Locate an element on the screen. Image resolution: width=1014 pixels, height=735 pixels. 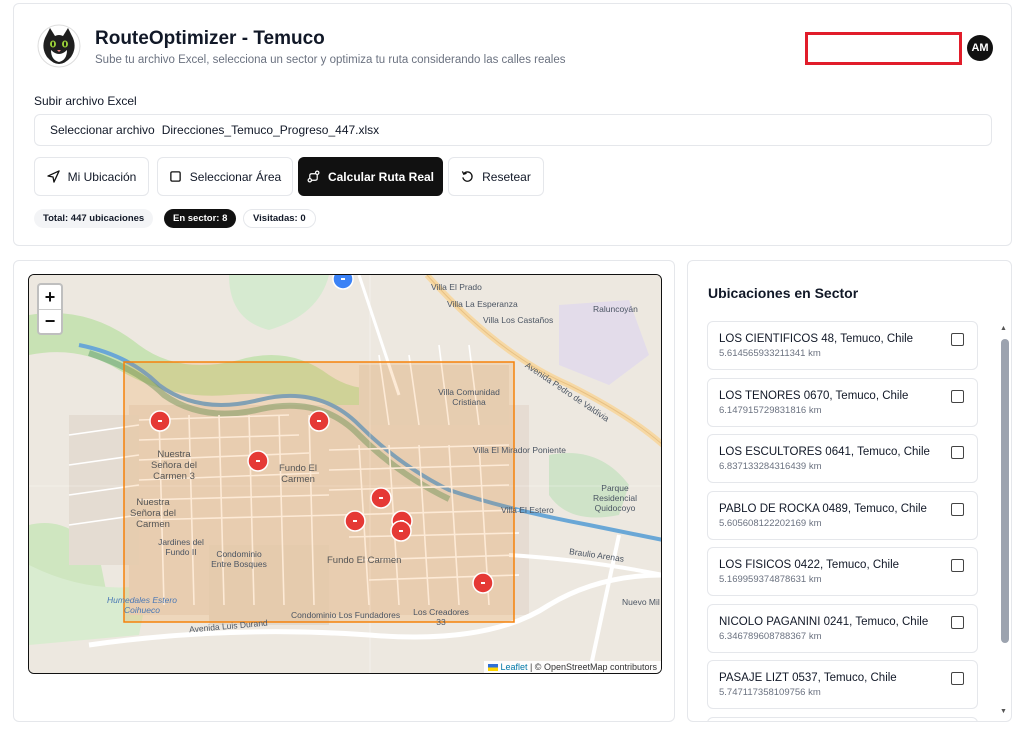
my-location-button: Mi Ubicación is located at coordinates (91, 176).